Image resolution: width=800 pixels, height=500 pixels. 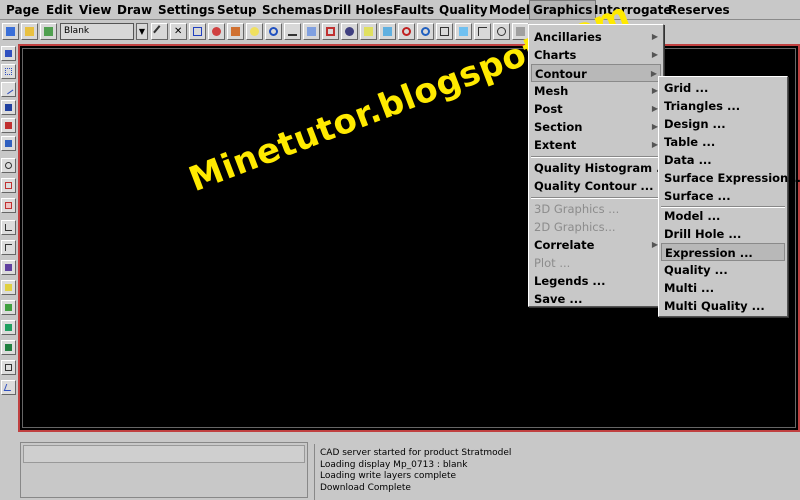 I want to click on sheet-tool-icon, so click(x=8, y=367).